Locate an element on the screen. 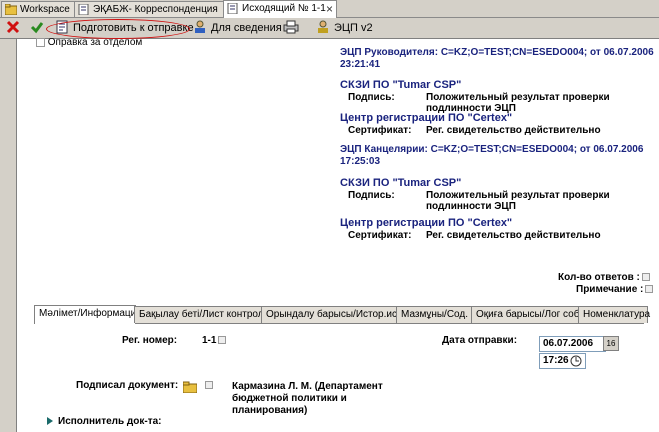 This screenshot has width=659, height=432. tab-info: Мәлімет/Информация is located at coordinates (88, 314).